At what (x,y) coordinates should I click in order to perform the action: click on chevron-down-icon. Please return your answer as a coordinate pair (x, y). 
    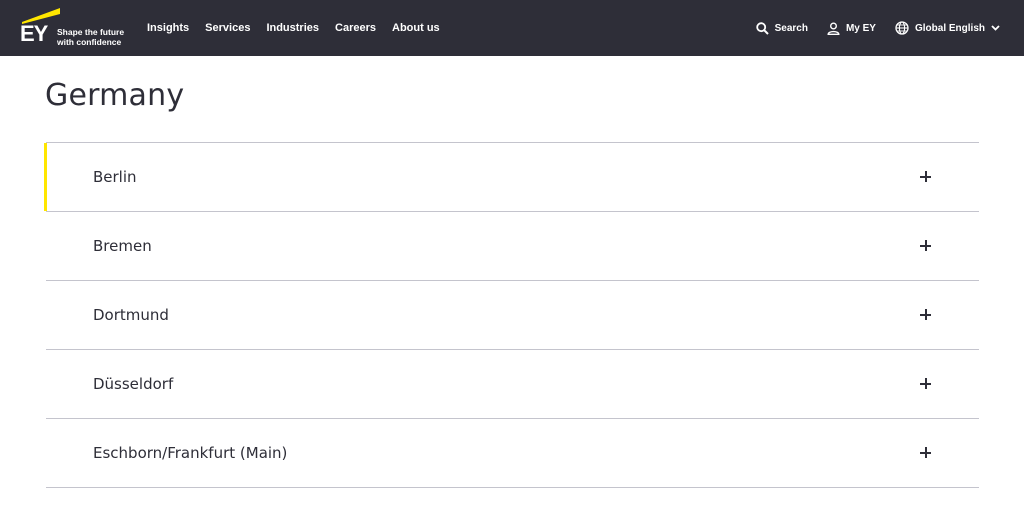
    Looking at the image, I should click on (995, 28).